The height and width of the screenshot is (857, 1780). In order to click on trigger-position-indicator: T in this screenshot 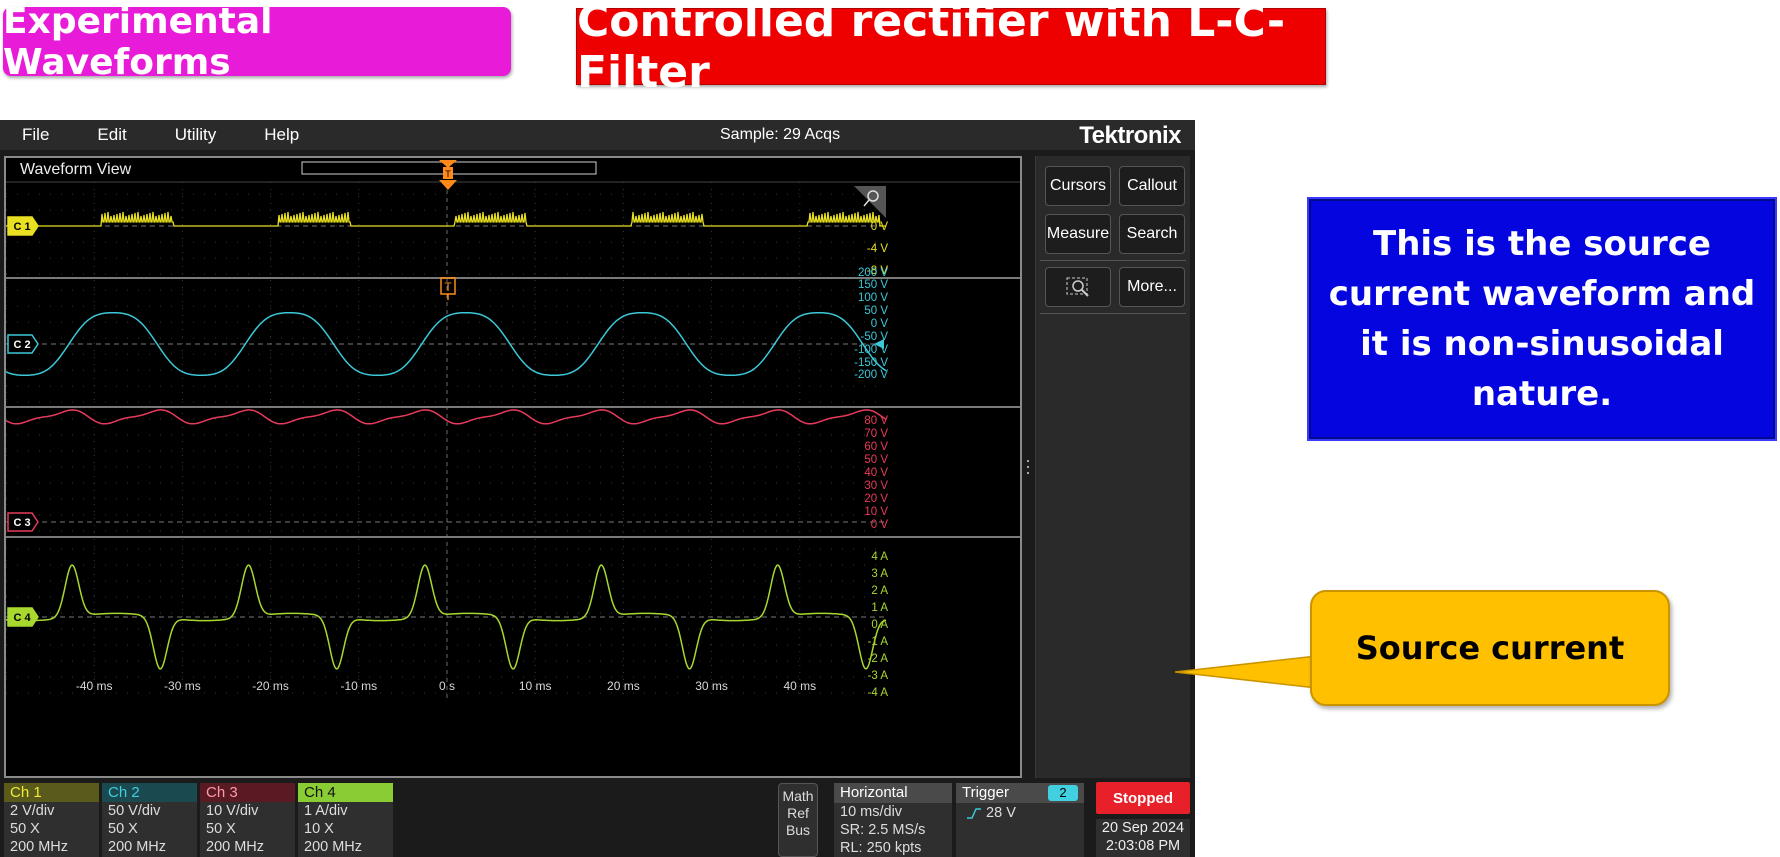, I will do `click(449, 175)`.